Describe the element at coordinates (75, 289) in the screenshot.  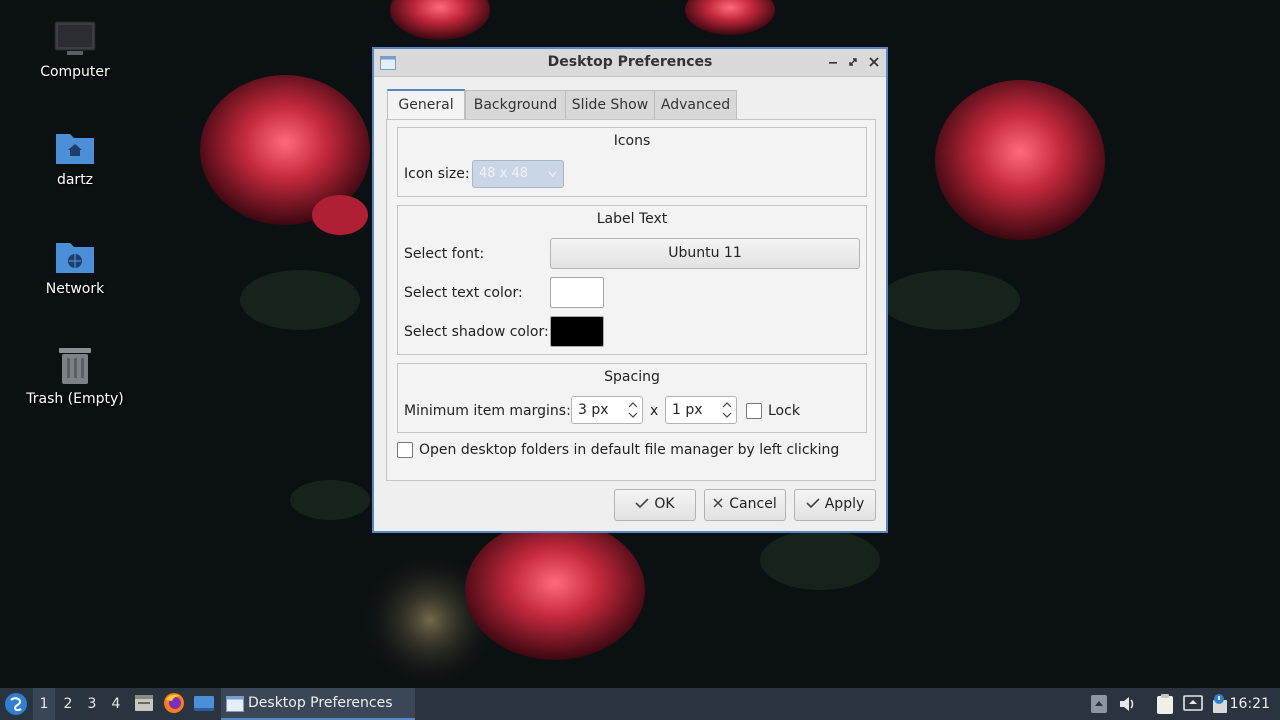
I see `desktop-icon-label: Network` at that location.